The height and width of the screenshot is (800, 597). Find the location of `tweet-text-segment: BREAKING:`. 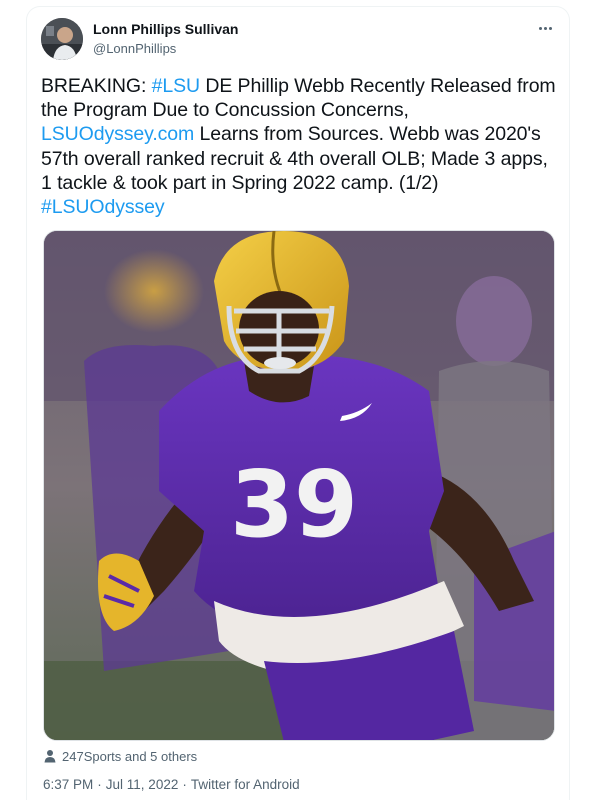

tweet-text-segment: BREAKING: is located at coordinates (96, 86).